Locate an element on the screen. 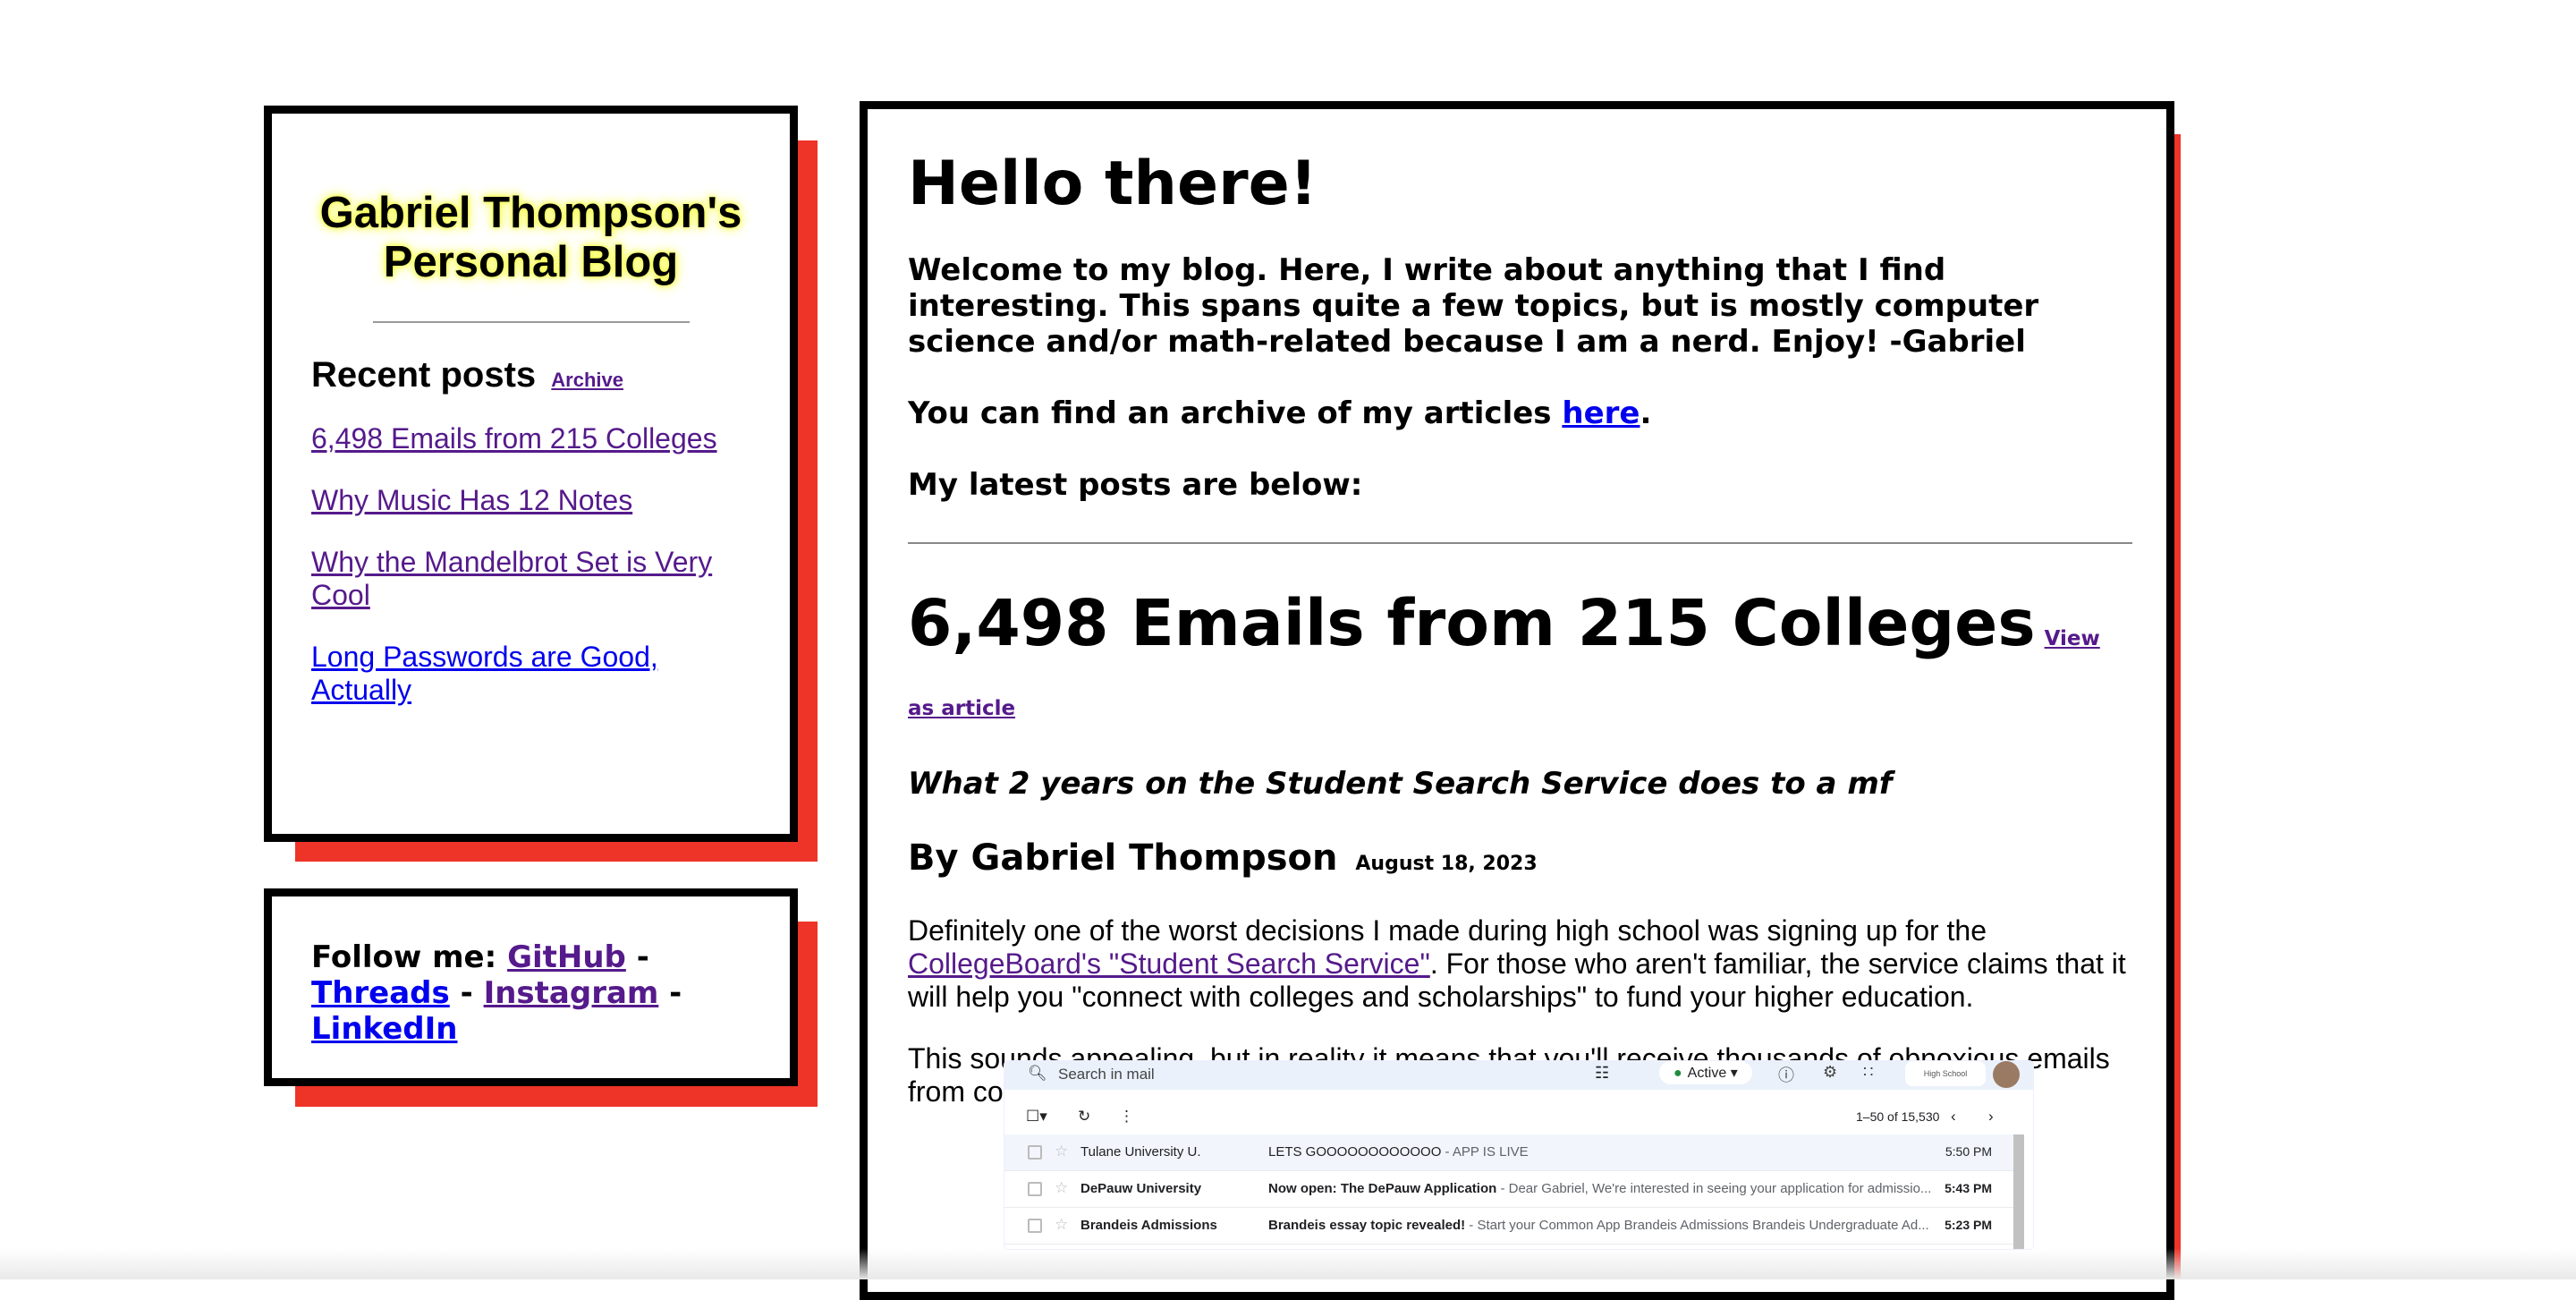 This screenshot has height=1300, width=2576. recent-post-link: Why Music Has 12 Notes is located at coordinates (530, 501).